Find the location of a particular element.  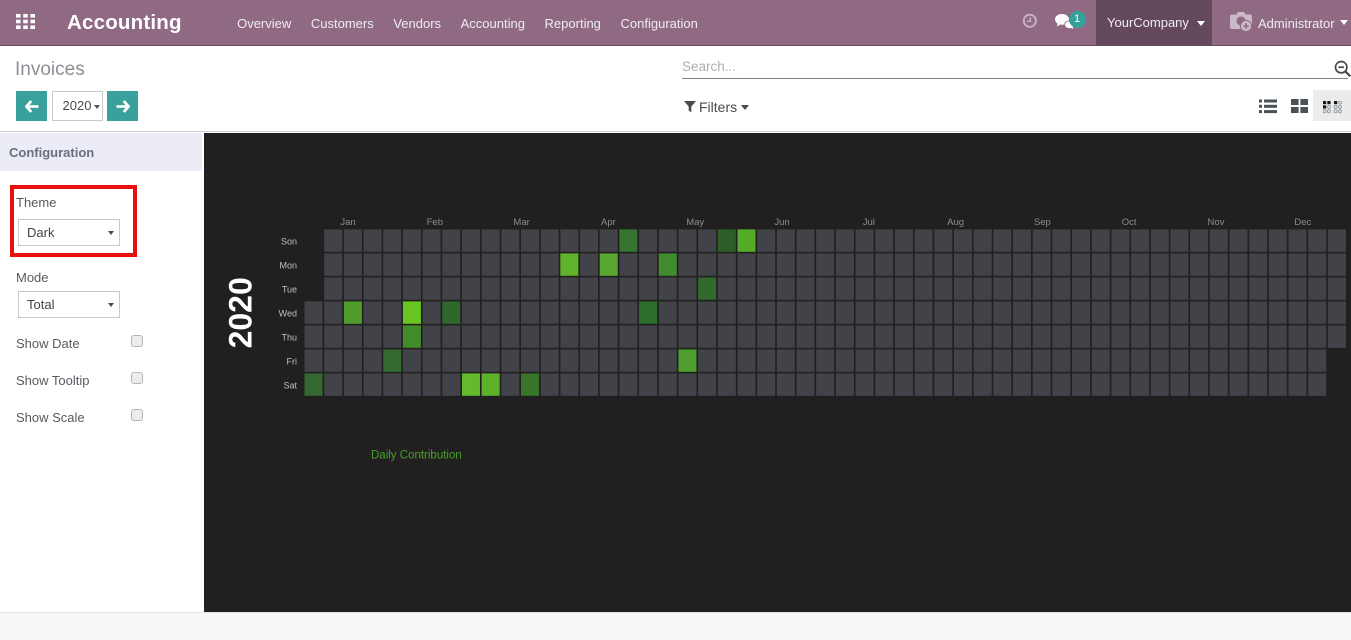

svg-text: Dec is located at coordinates (1302, 222).